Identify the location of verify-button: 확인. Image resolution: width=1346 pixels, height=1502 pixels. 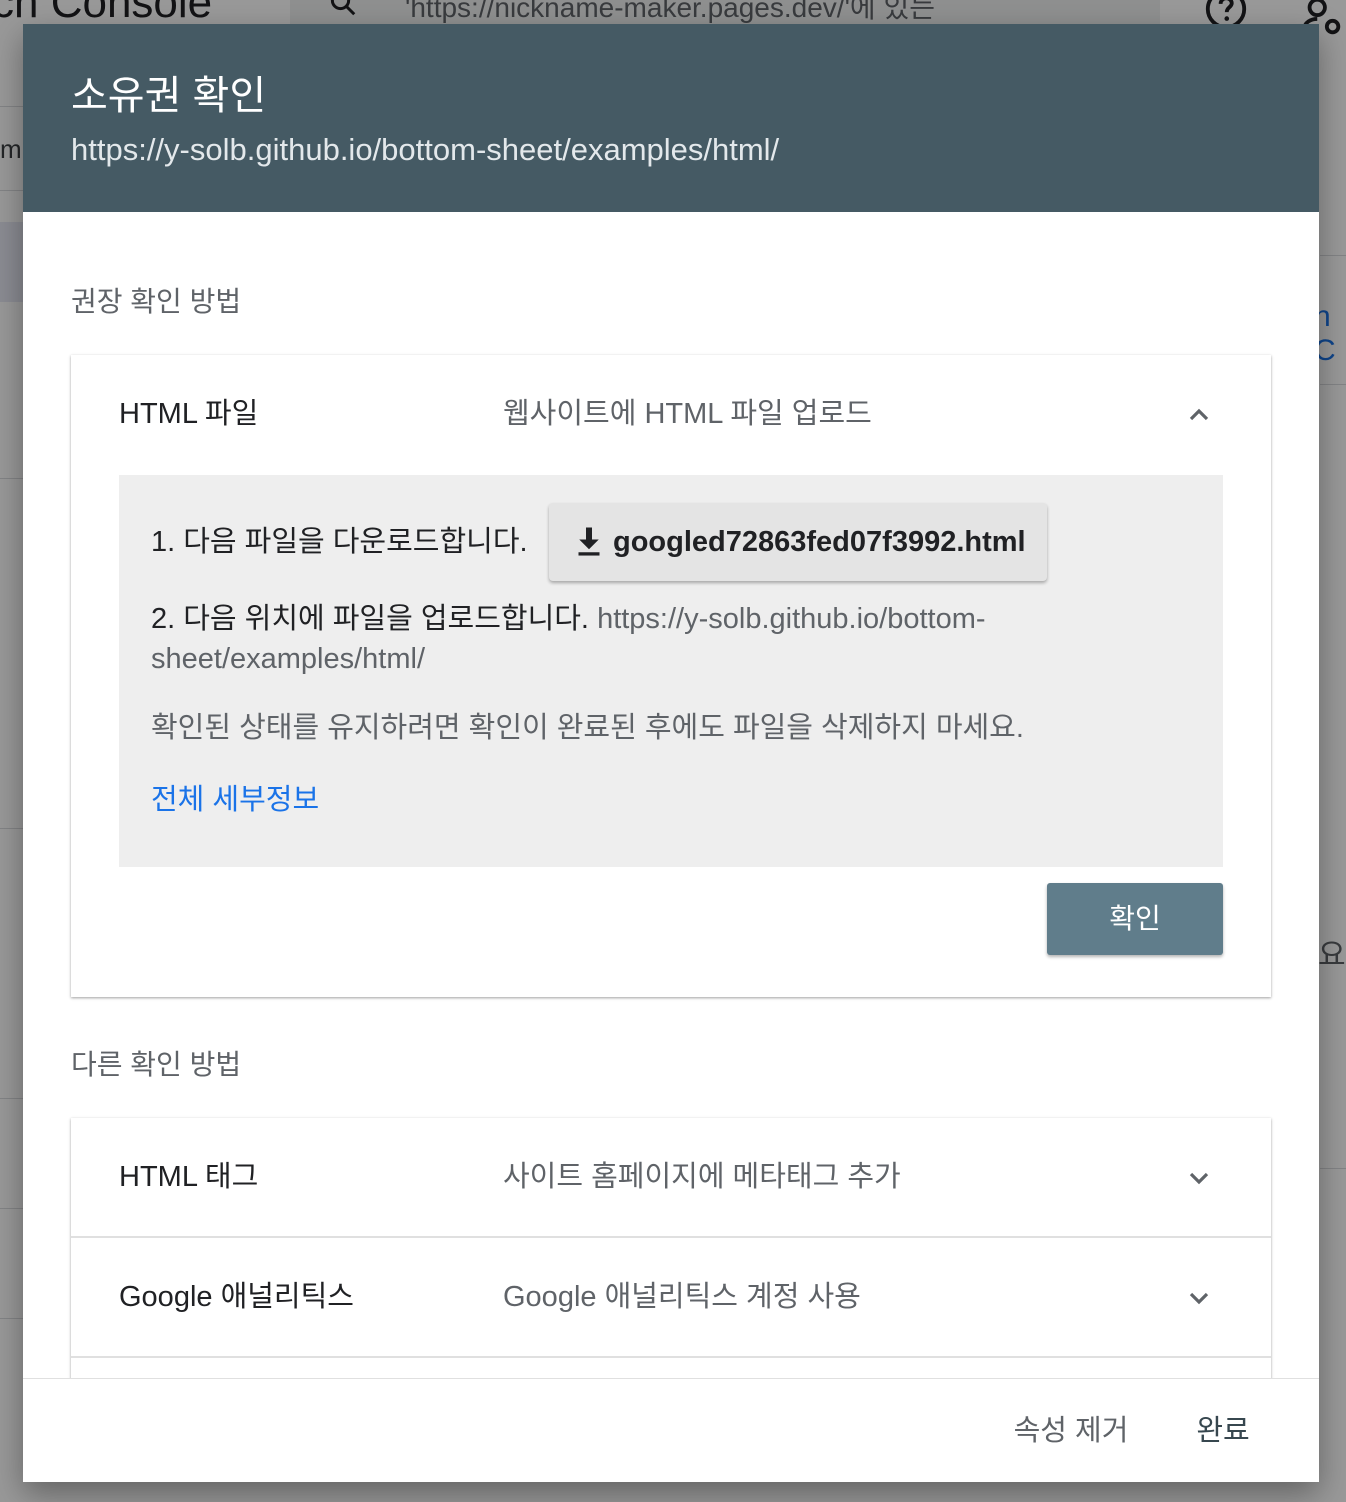
(1135, 919).